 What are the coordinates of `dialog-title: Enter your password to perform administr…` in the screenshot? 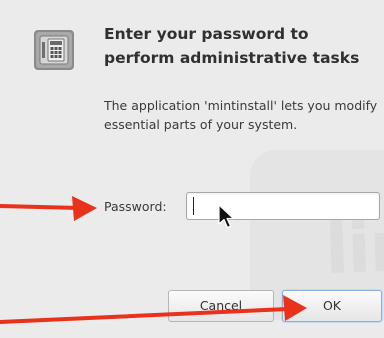 It's located at (232, 46).